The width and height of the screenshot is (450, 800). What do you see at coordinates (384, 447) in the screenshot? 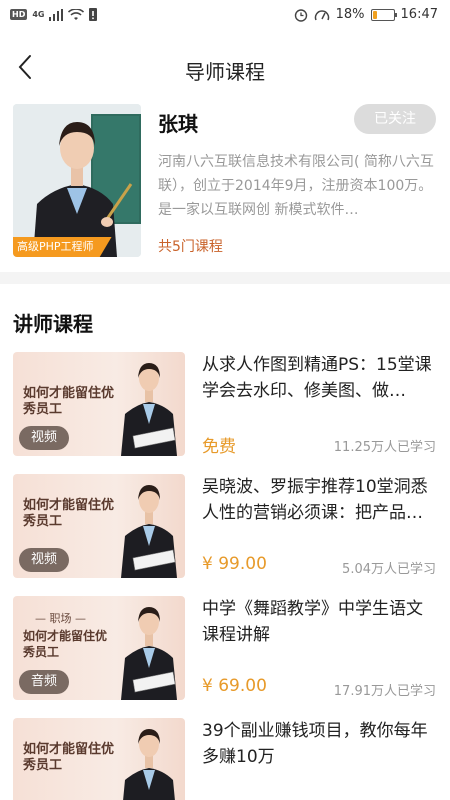
I see `course-learners: 11.25万人已学习` at bounding box center [384, 447].